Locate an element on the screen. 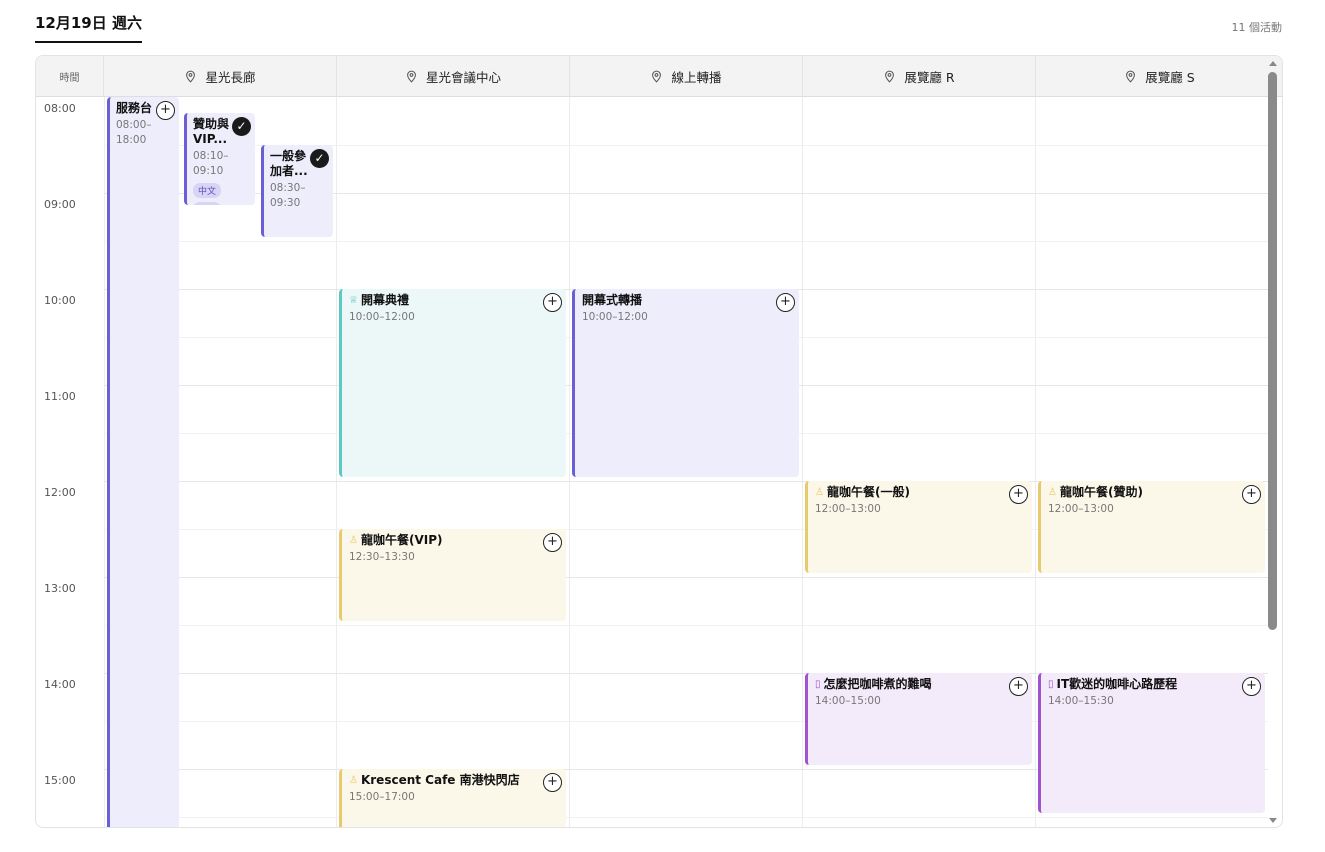 The image size is (1325, 852). event-time-end: 18:00 is located at coordinates (131, 140).